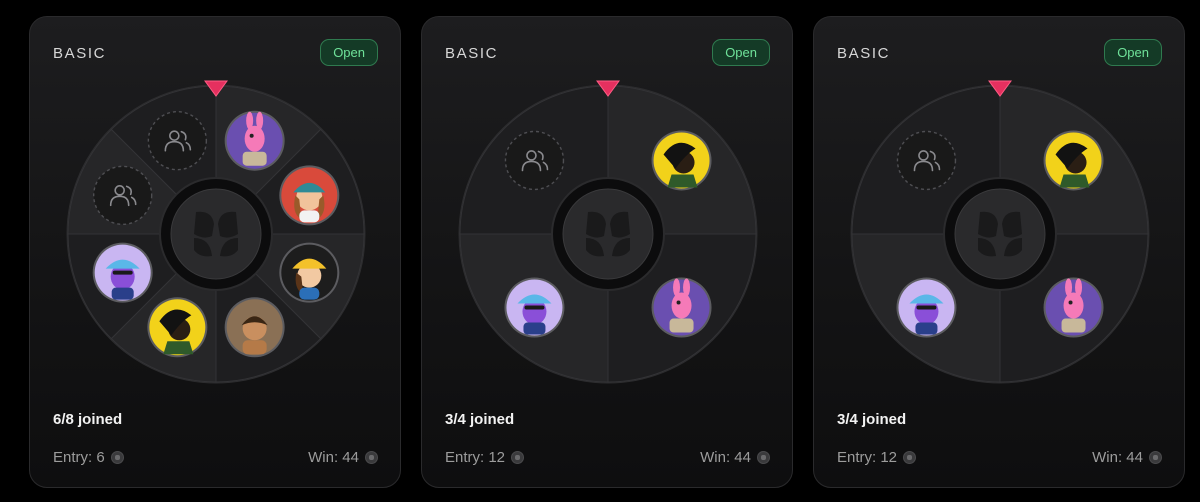 This screenshot has height=502, width=1200. I want to click on entry-label: Entry: 6, so click(79, 457).